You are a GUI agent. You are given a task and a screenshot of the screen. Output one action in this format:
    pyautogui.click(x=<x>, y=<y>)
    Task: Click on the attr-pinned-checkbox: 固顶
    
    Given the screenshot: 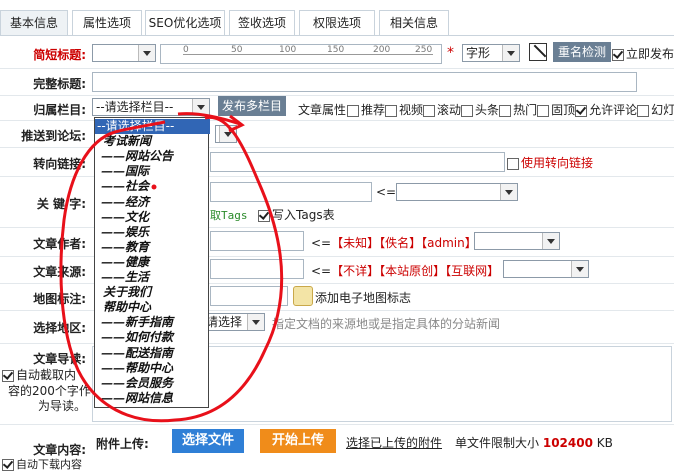 What is the action you would take?
    pyautogui.click(x=556, y=110)
    